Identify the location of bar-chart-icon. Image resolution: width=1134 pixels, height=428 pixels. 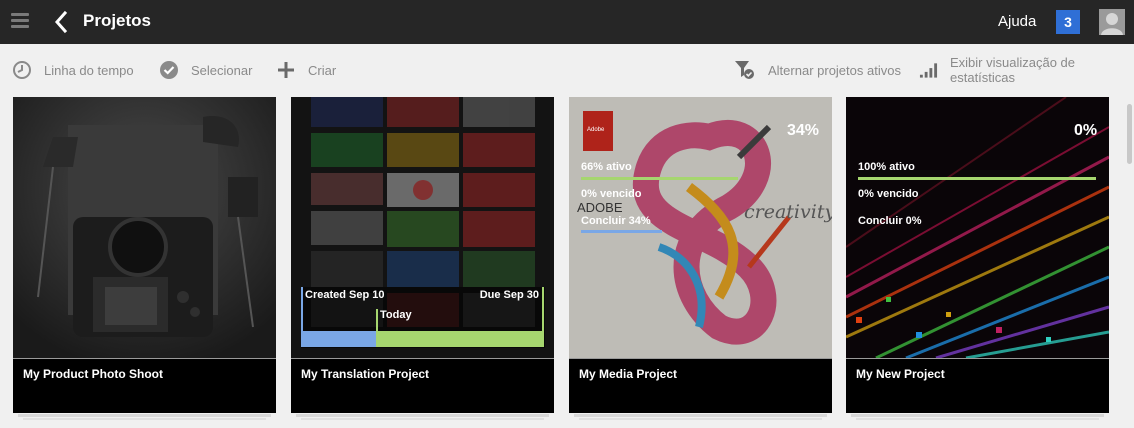
(928, 70).